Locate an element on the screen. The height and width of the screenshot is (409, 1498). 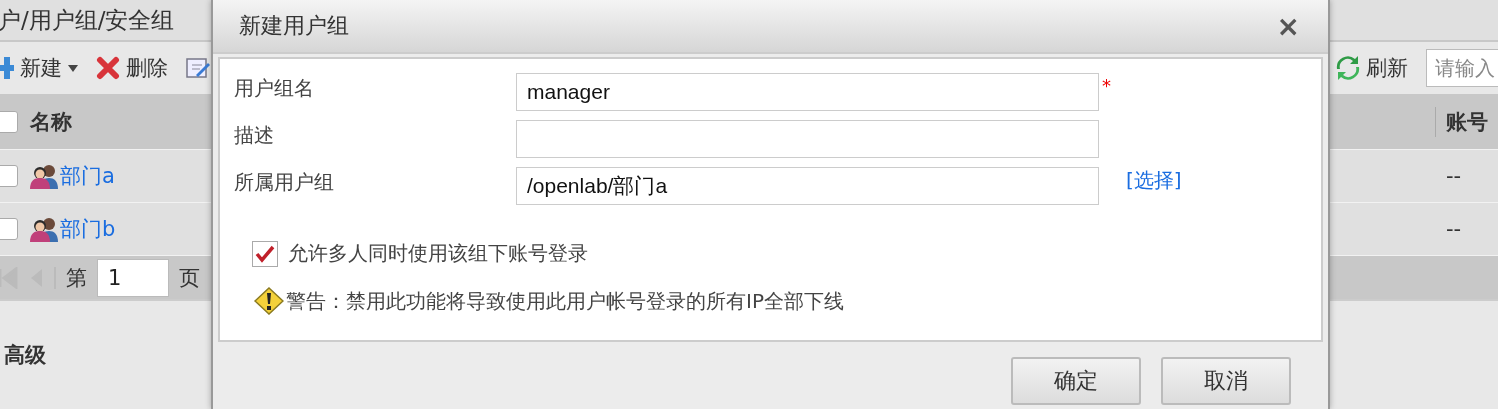
new-button: 新建 is located at coordinates (39, 68).